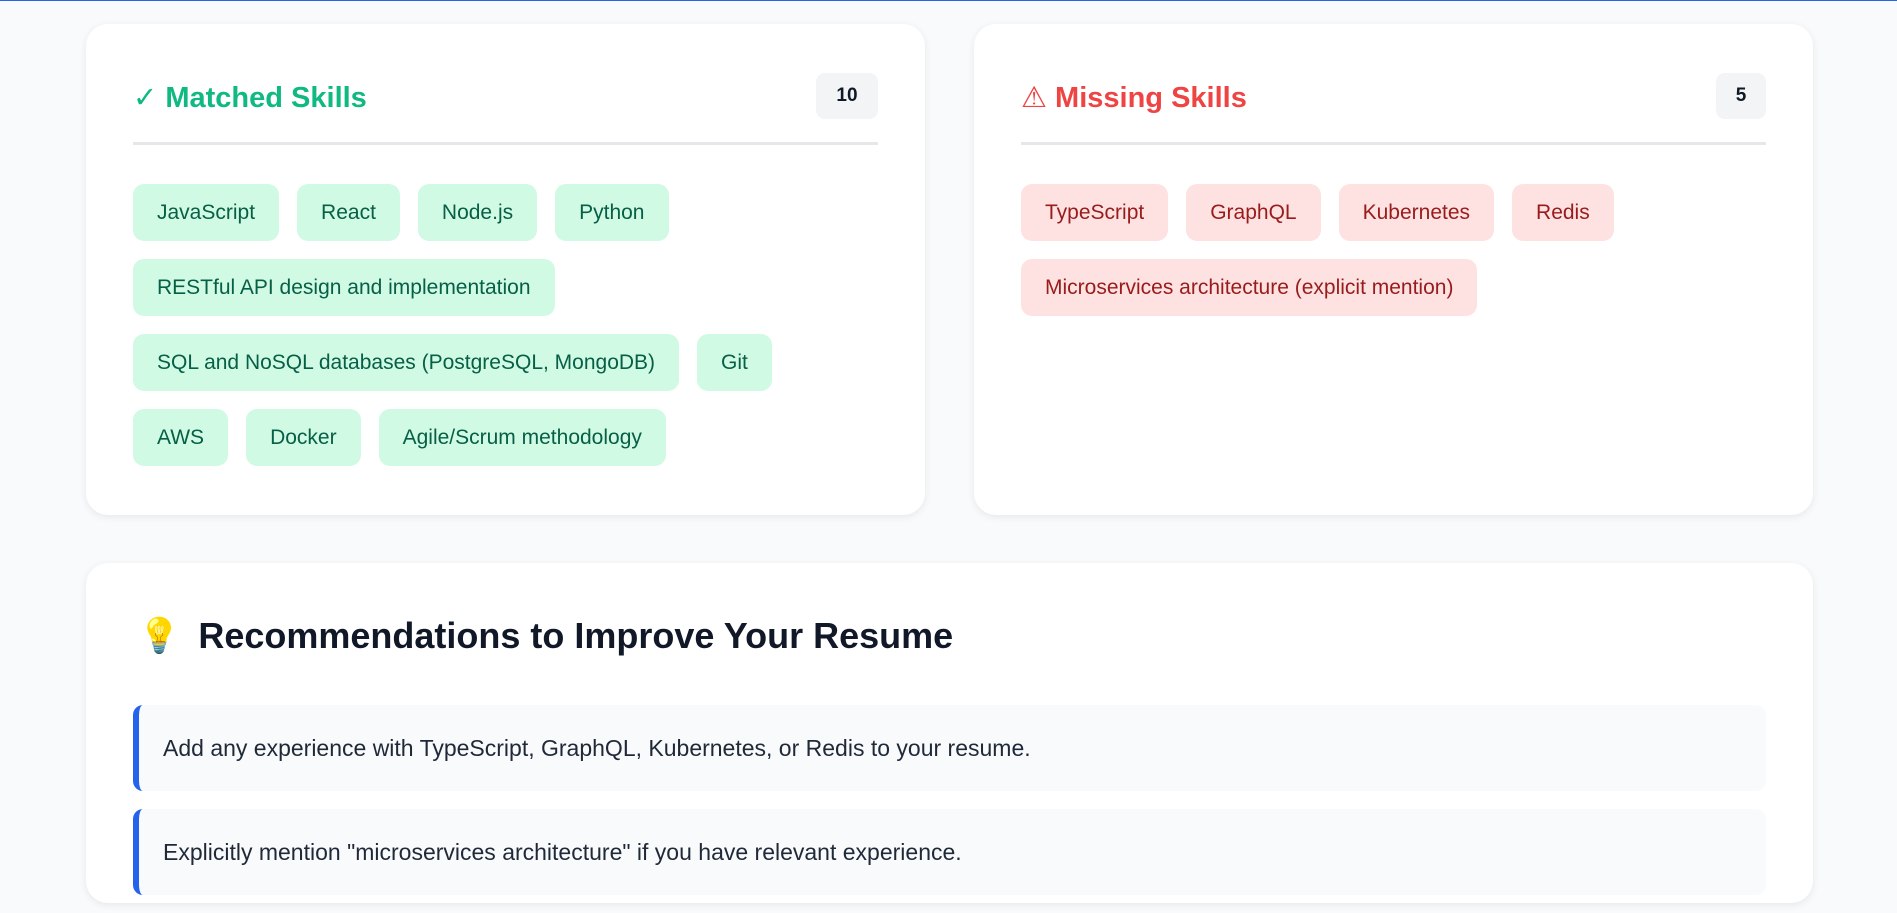 This screenshot has width=1897, height=913. I want to click on skill-tag: Git, so click(734, 362).